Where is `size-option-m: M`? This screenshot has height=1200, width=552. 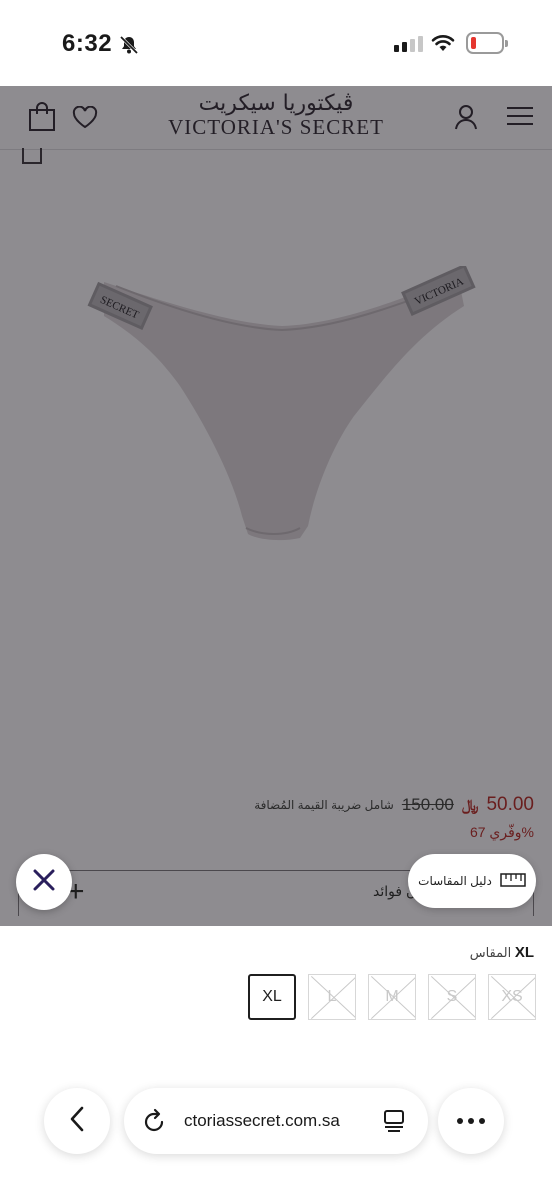 size-option-m: M is located at coordinates (392, 997).